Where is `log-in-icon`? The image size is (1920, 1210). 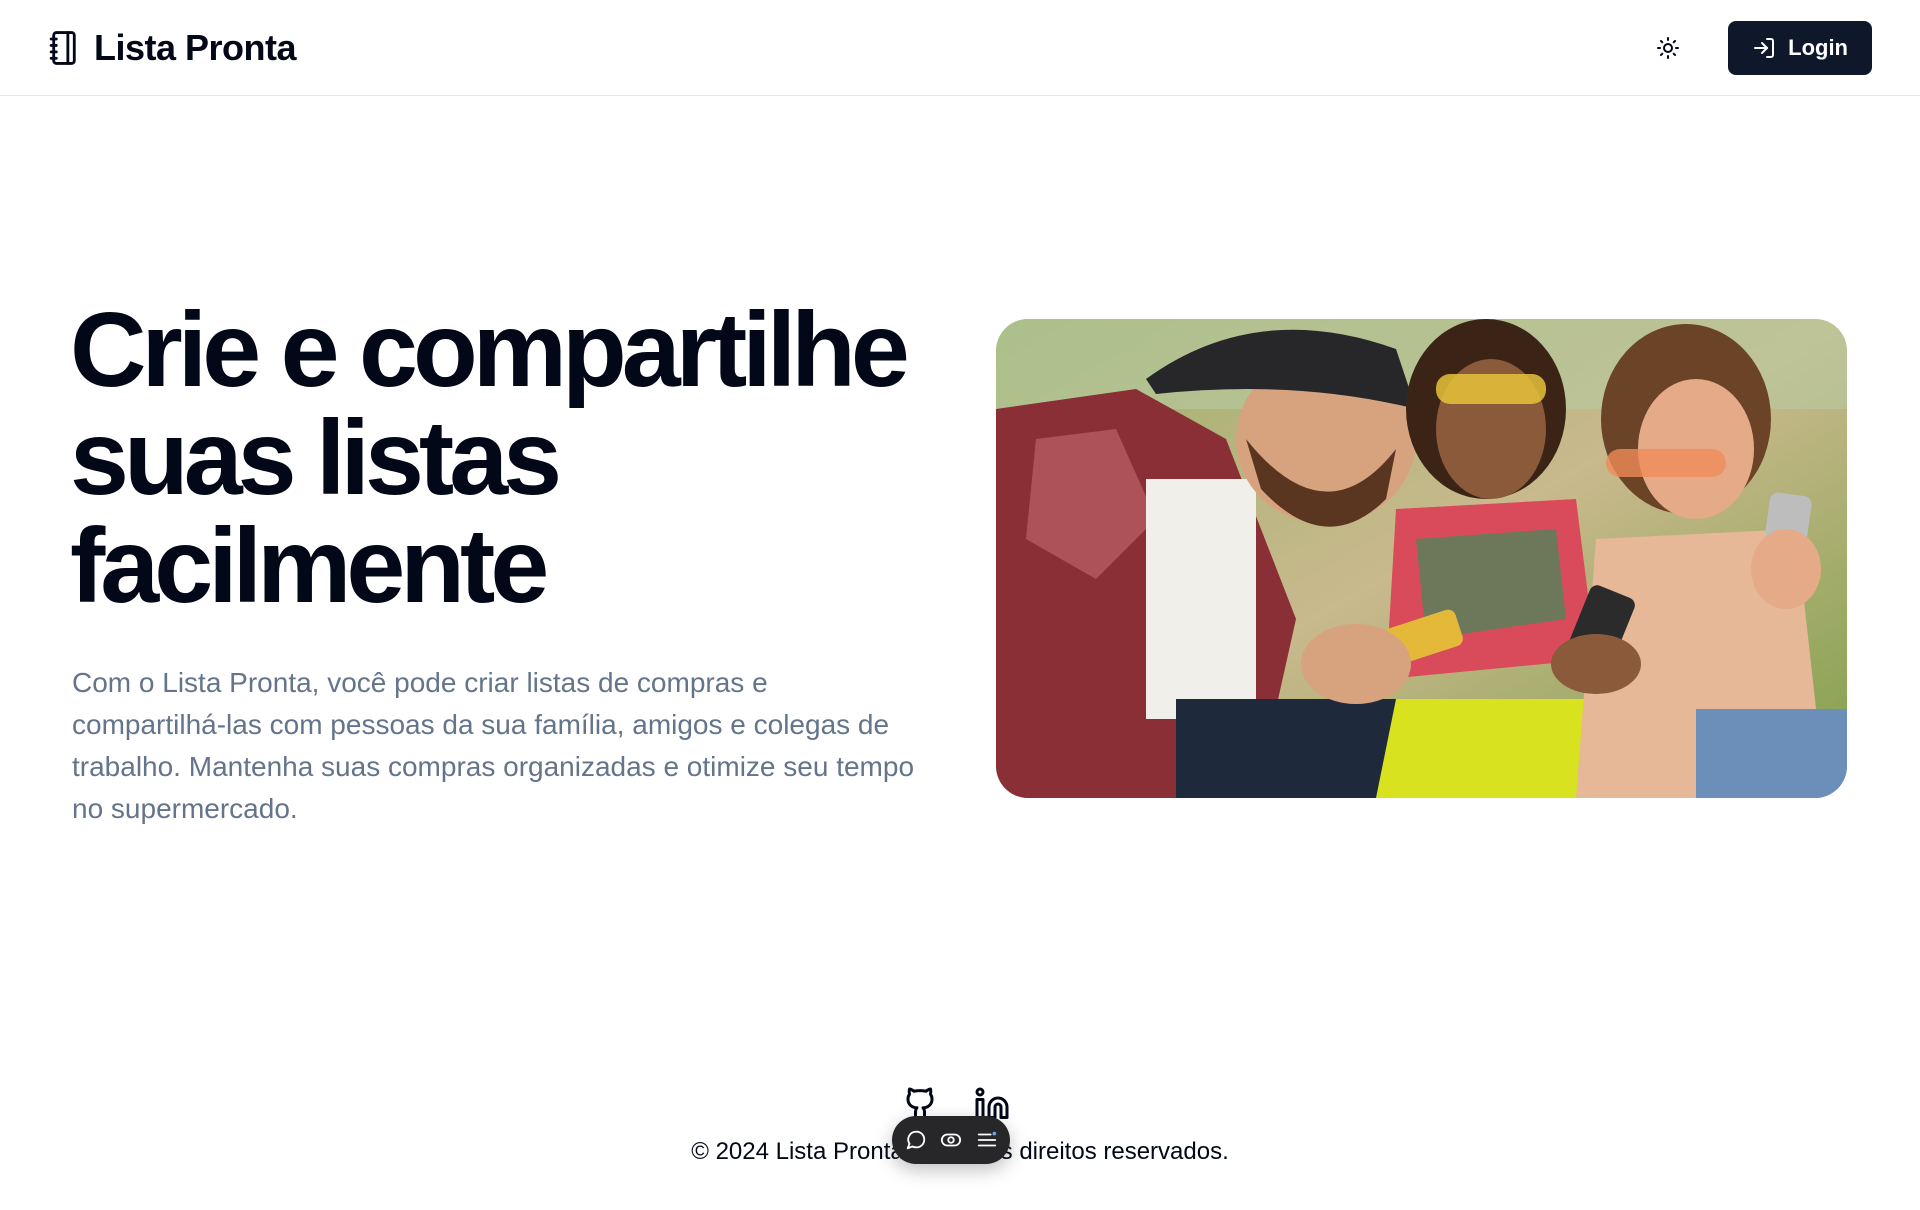
log-in-icon is located at coordinates (1764, 47).